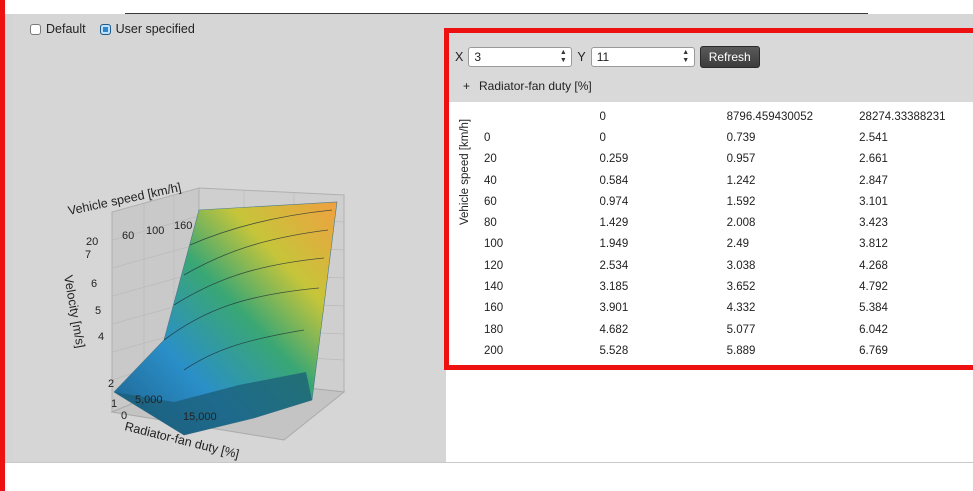 This screenshot has height=491, width=973. Describe the element at coordinates (902, 116) in the screenshot. I see `column-header-cell: 28274.33388231` at that location.